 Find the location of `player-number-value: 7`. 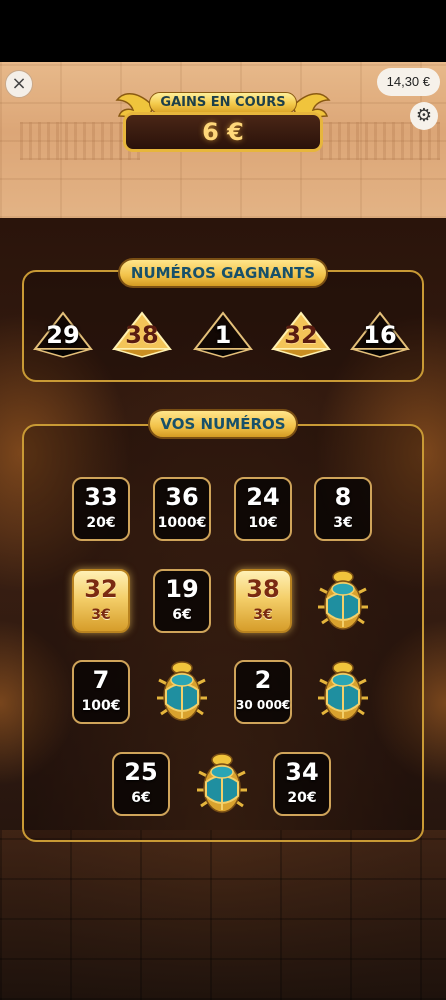

player-number-value: 7 is located at coordinates (101, 680).